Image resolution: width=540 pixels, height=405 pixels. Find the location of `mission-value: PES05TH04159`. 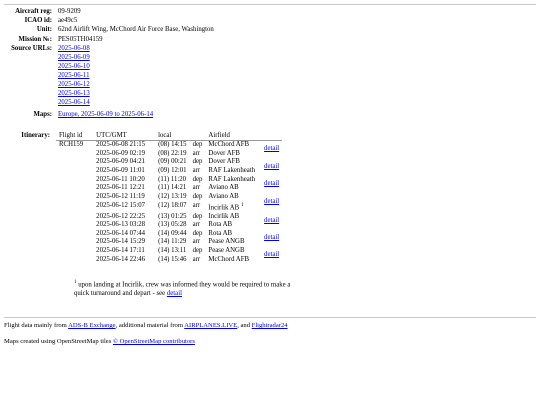

mission-value: PES05TH04159 is located at coordinates (80, 39).